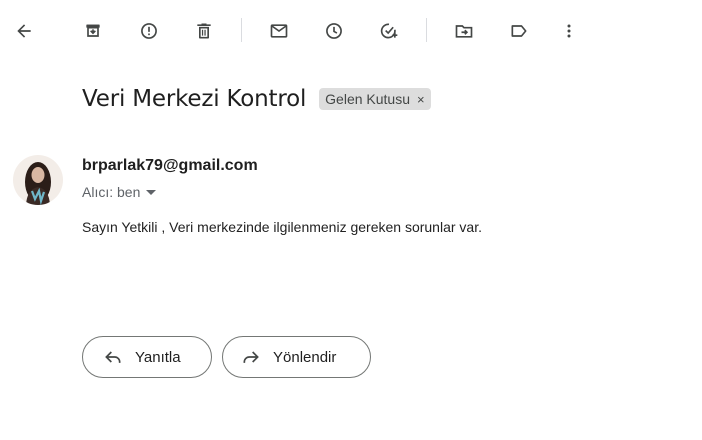 The width and height of the screenshot is (702, 440). Describe the element at coordinates (367, 99) in the screenshot. I see `label-chip-text: Gelen Kutusu` at that location.